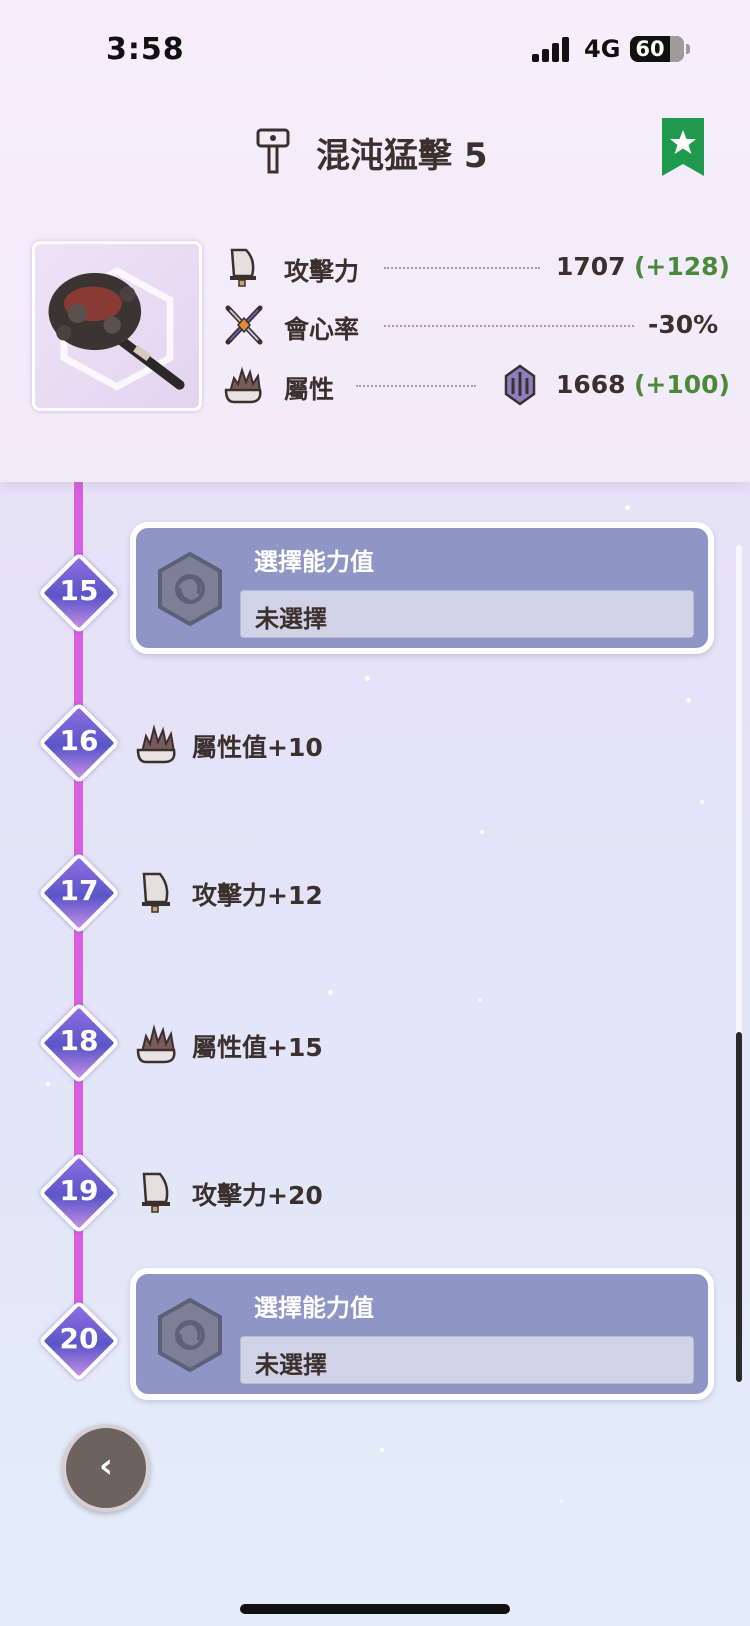  I want to click on back-button: ‹, so click(106, 1468).